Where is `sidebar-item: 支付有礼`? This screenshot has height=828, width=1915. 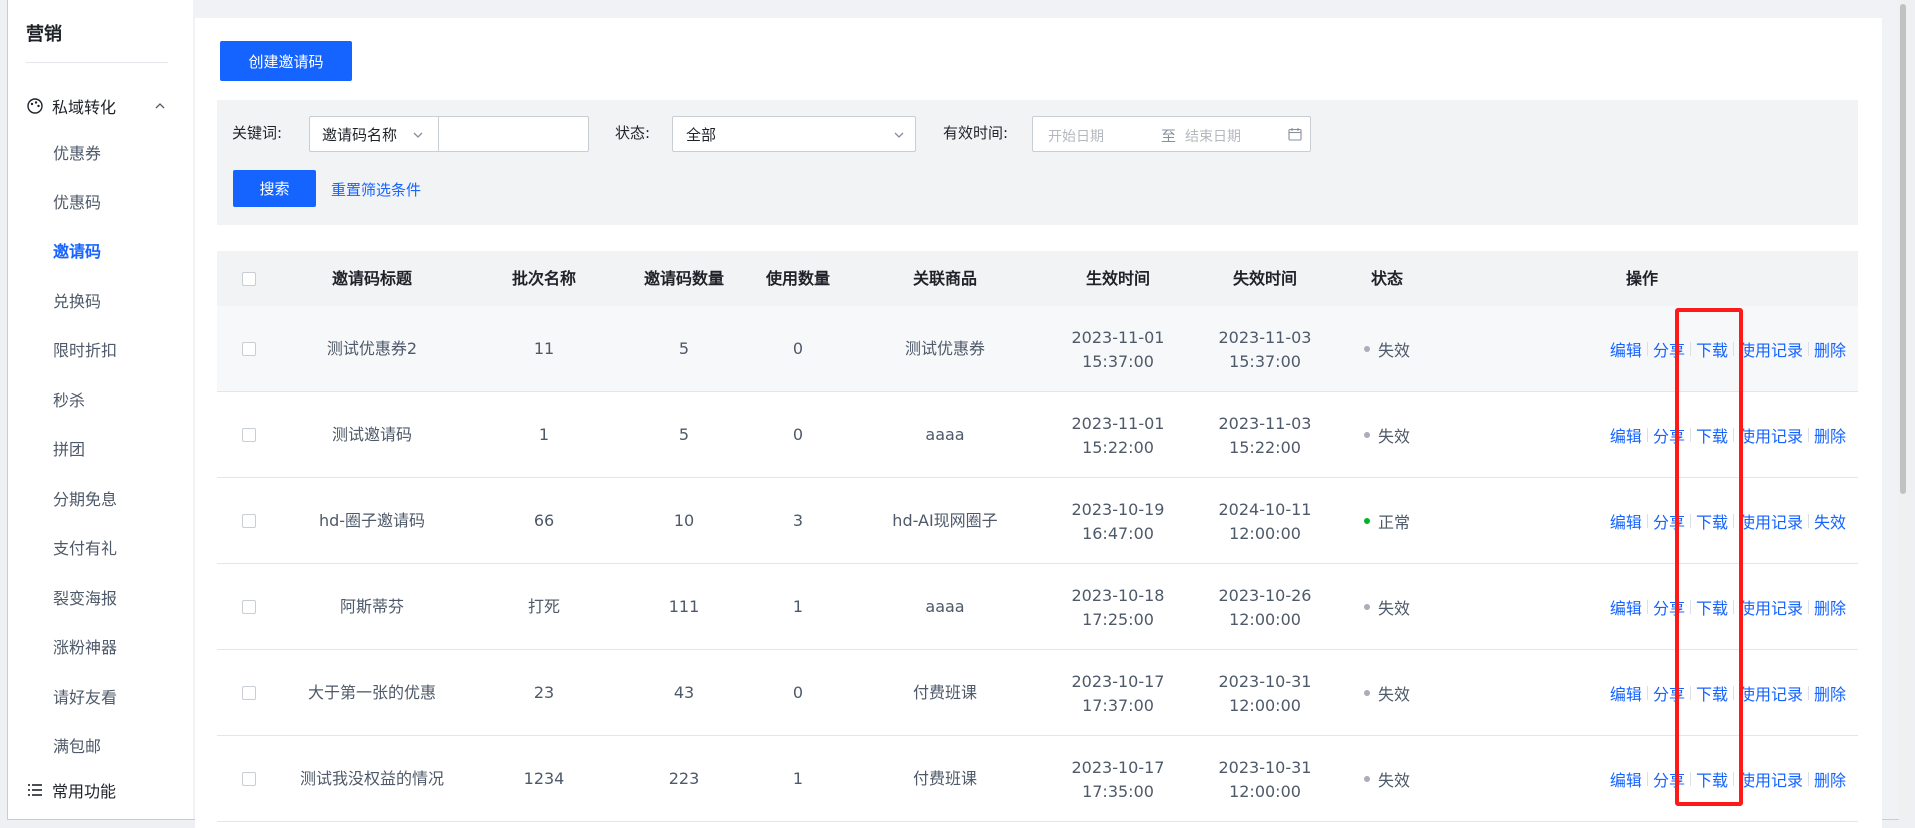
sidebar-item: 支付有礼 is located at coordinates (85, 547).